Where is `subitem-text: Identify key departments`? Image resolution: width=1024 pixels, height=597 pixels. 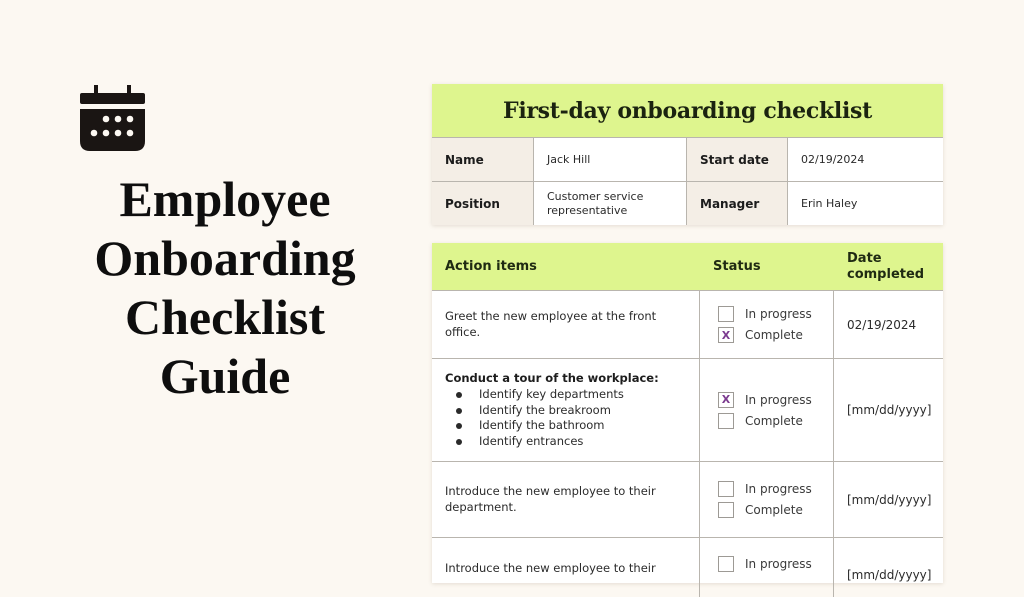
subitem-text: Identify key departments is located at coordinates (551, 394).